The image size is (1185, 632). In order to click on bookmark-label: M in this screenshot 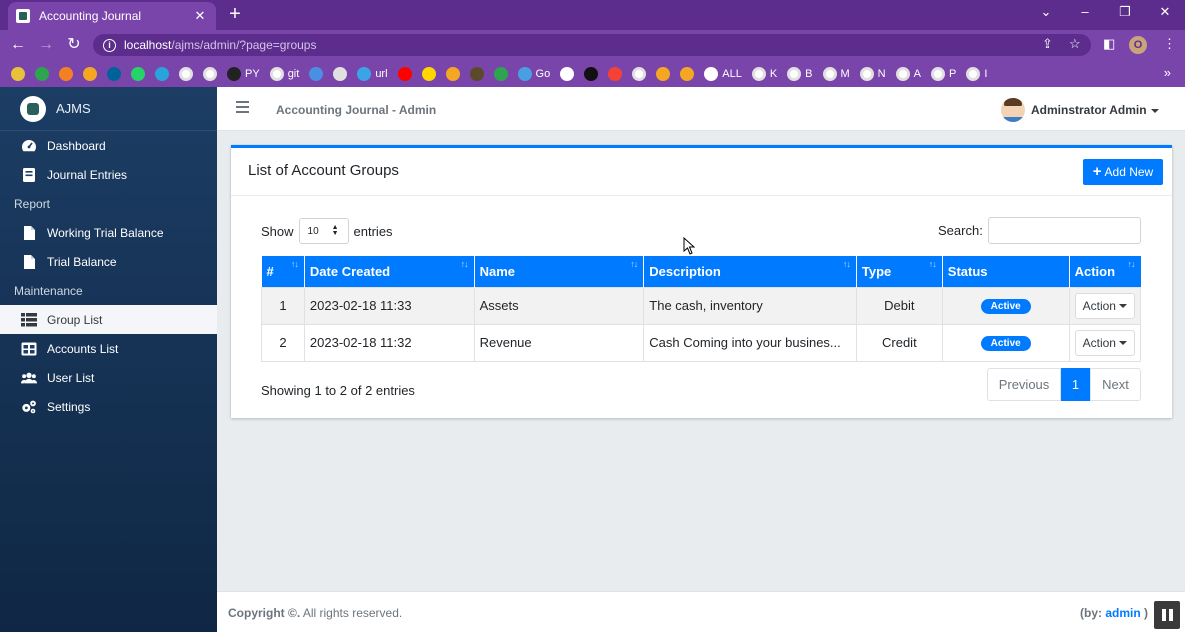, I will do `click(845, 73)`.